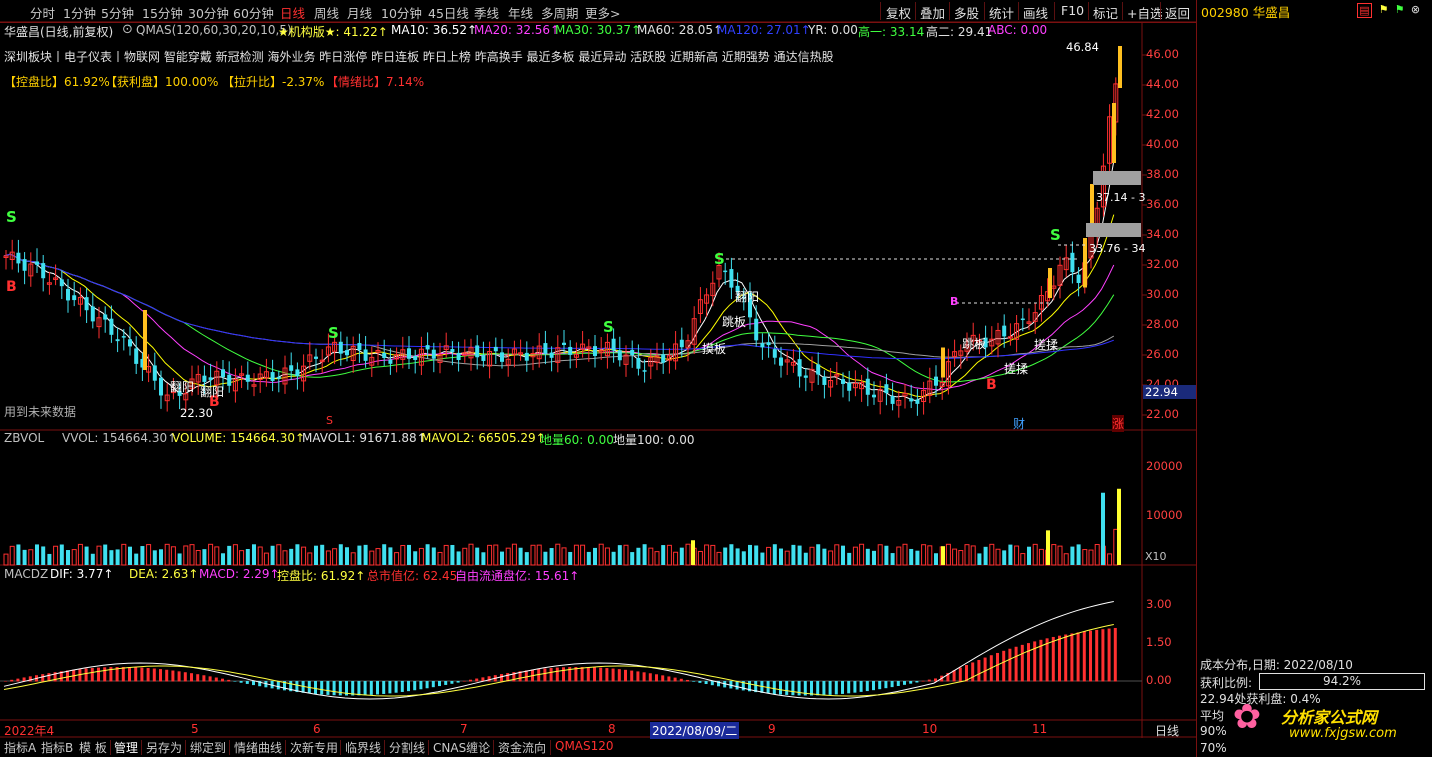 Image resolution: width=1432 pixels, height=757 pixels. Describe the element at coordinates (29, 731) in the screenshot. I see `date-axis-label: 2022年4` at that location.